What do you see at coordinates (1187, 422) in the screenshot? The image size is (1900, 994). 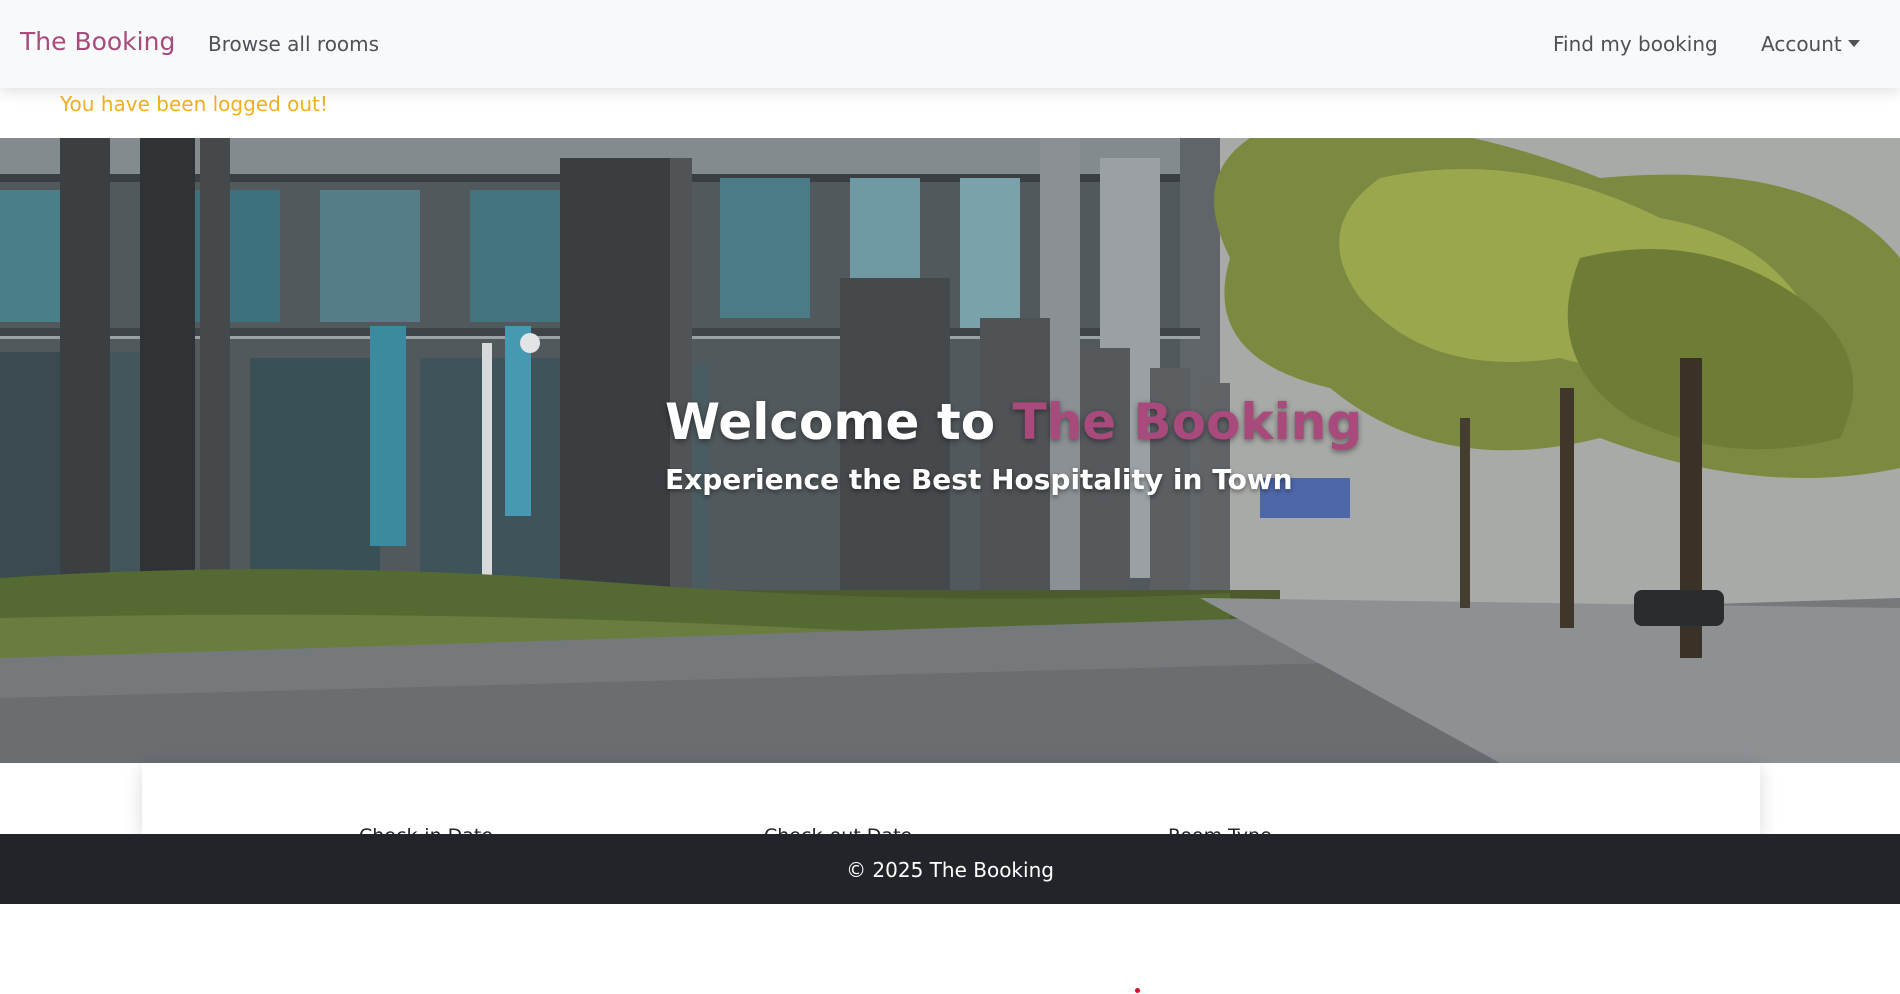 I see `hero-title-brand: The Booking` at bounding box center [1187, 422].